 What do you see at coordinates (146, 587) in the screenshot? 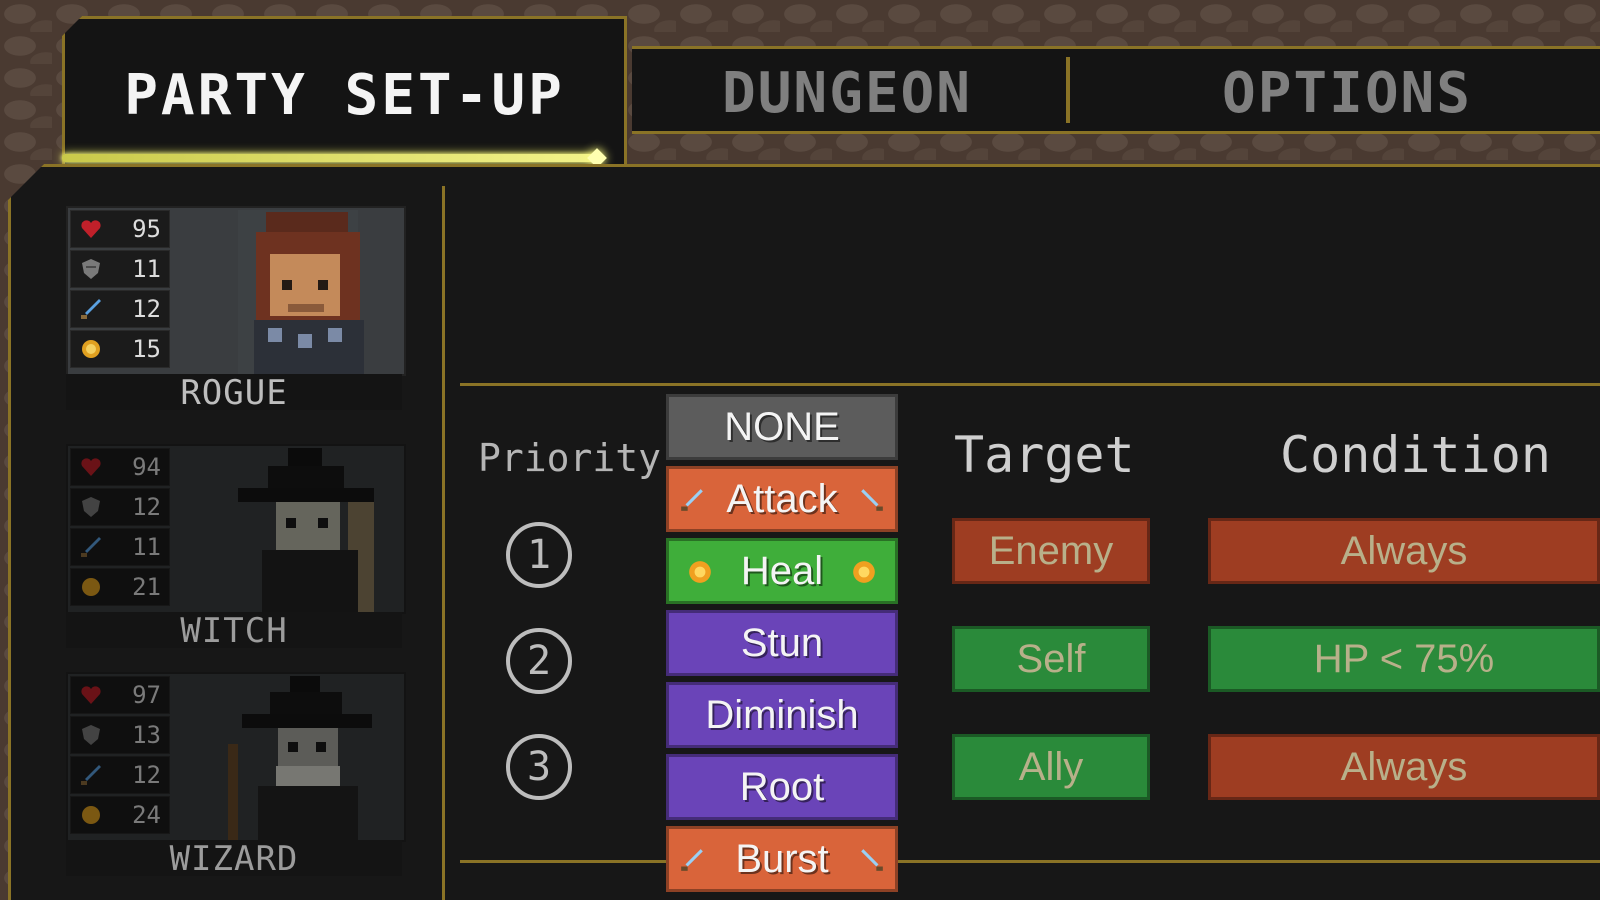
I see `stat-magic-value: 21` at bounding box center [146, 587].